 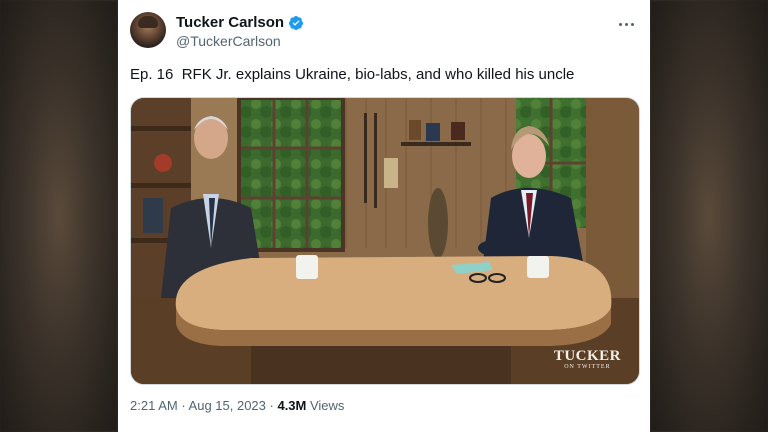 I want to click on views-count: 4.3M, so click(x=292, y=405).